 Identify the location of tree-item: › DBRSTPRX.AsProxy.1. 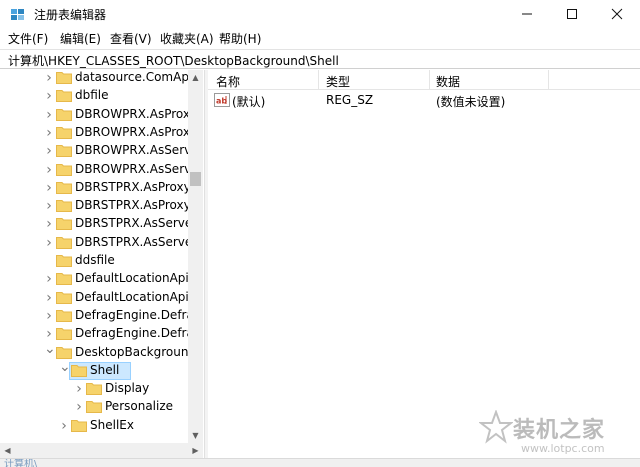
(100, 206).